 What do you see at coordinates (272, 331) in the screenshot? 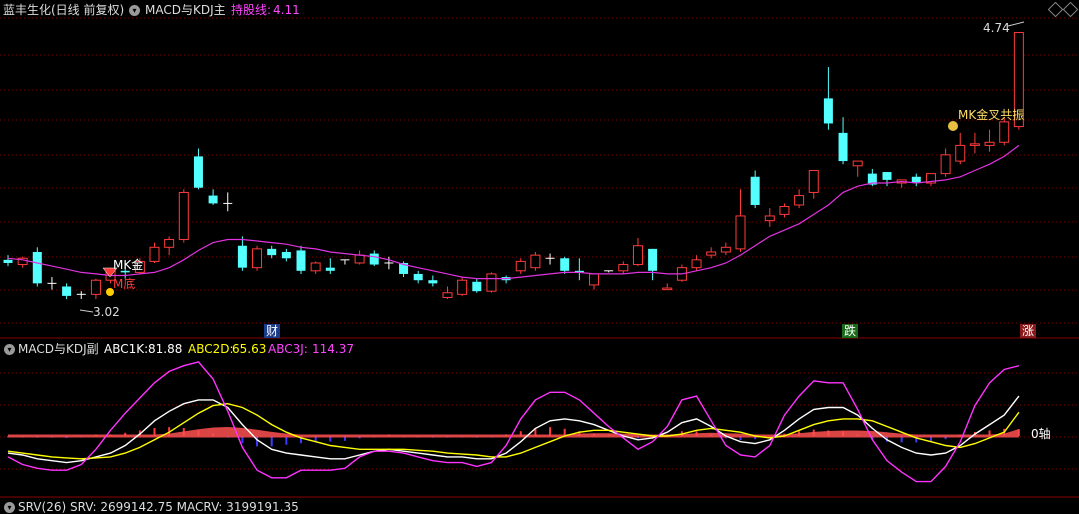
I see `cai-tag: 财` at bounding box center [272, 331].